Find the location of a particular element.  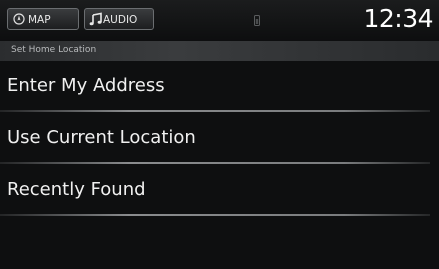

map-button: MAP is located at coordinates (43, 19).